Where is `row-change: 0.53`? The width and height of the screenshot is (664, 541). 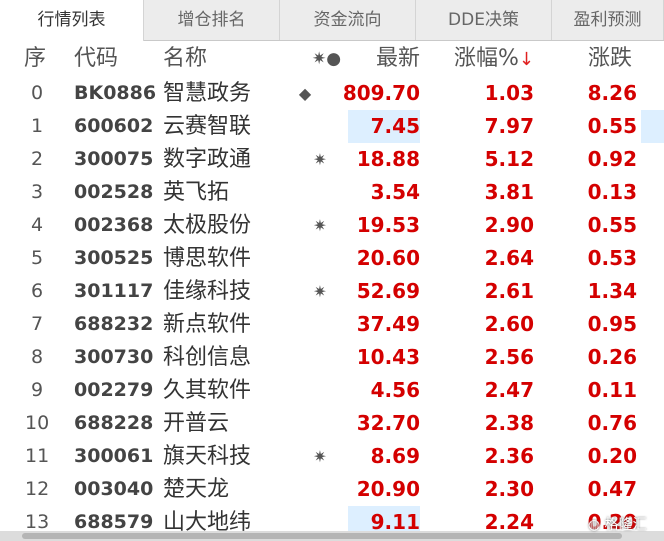 row-change: 0.53 is located at coordinates (612, 258).